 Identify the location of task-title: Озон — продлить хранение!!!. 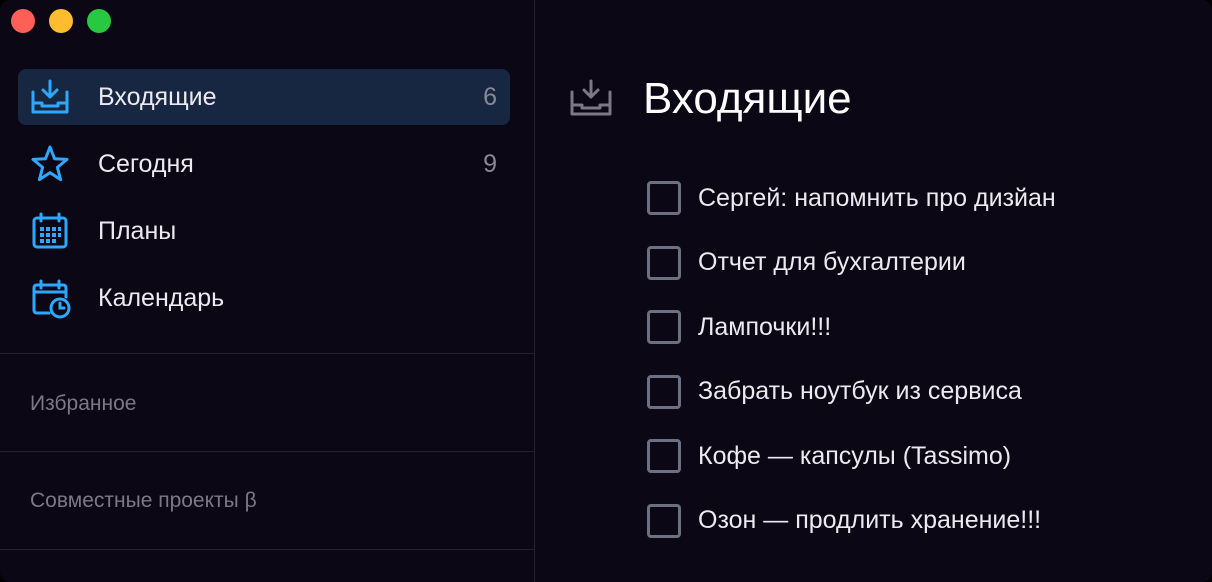
(869, 520).